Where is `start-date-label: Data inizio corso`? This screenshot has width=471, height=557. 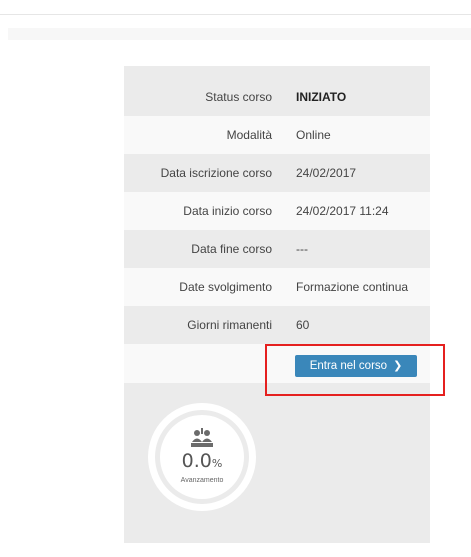
start-date-label: Data inizio corso is located at coordinates (227, 211).